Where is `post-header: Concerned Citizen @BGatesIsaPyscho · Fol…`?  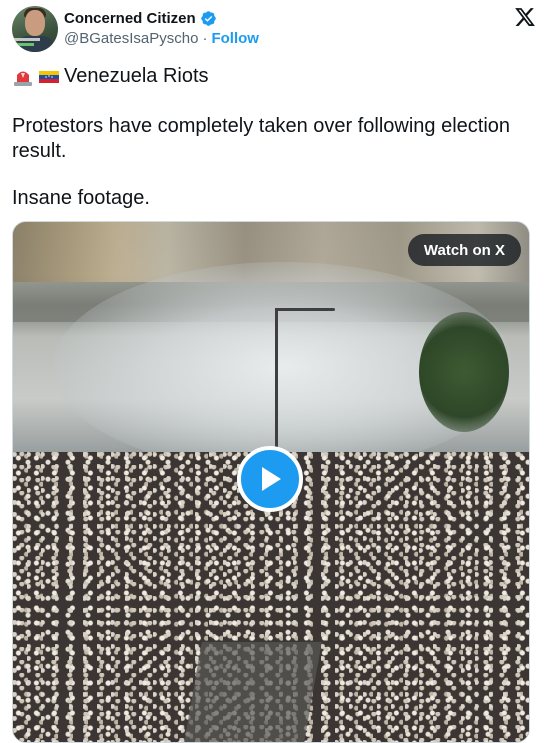 post-header: Concerned Citizen @BGatesIsaPyscho · Fol… is located at coordinates (274, 30).